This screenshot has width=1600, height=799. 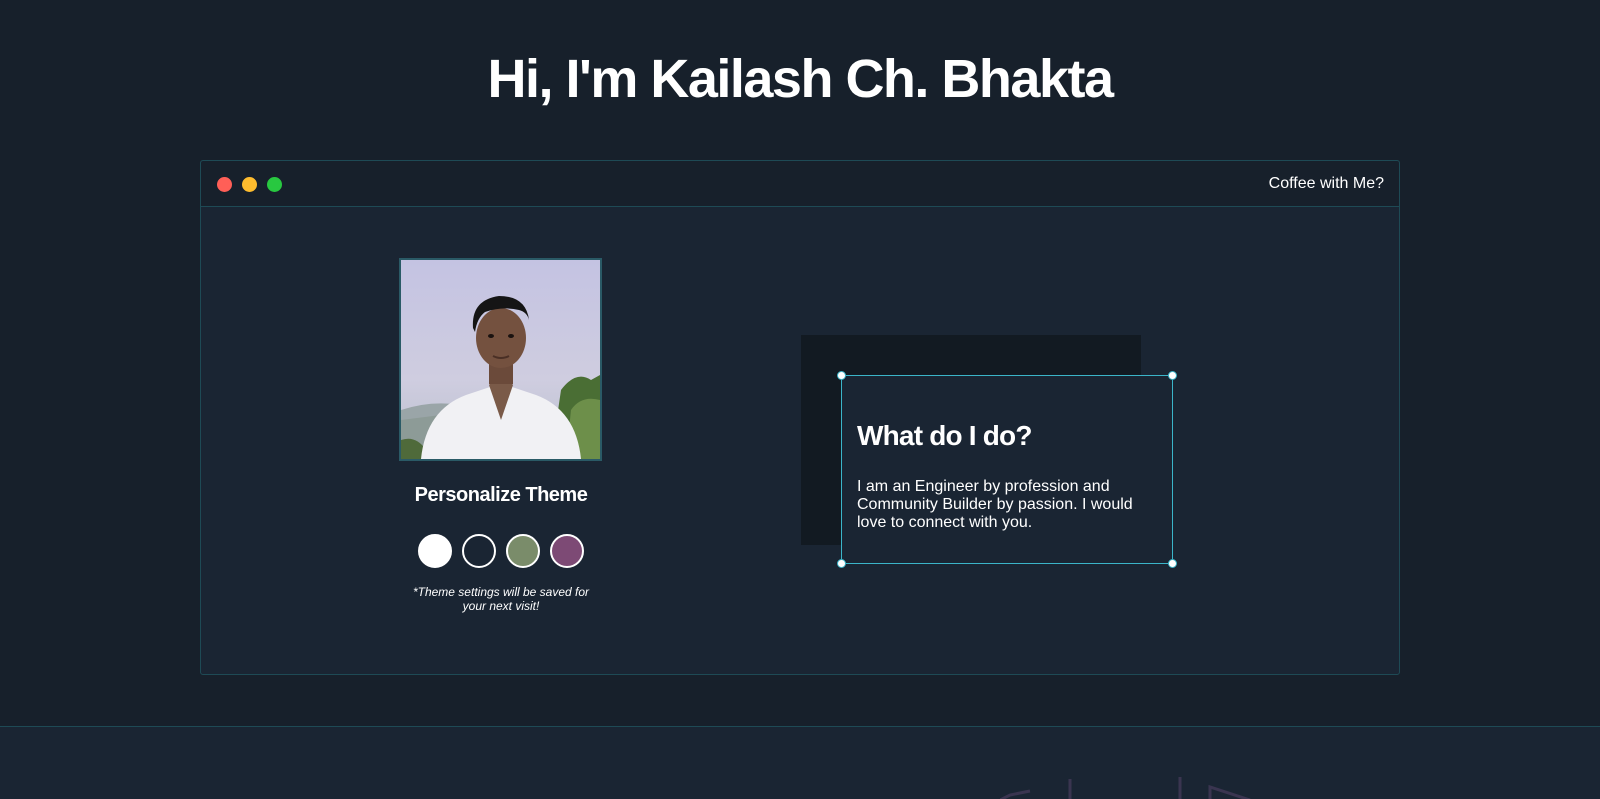 What do you see at coordinates (435, 551) in the screenshot?
I see `theme-swatch-white` at bounding box center [435, 551].